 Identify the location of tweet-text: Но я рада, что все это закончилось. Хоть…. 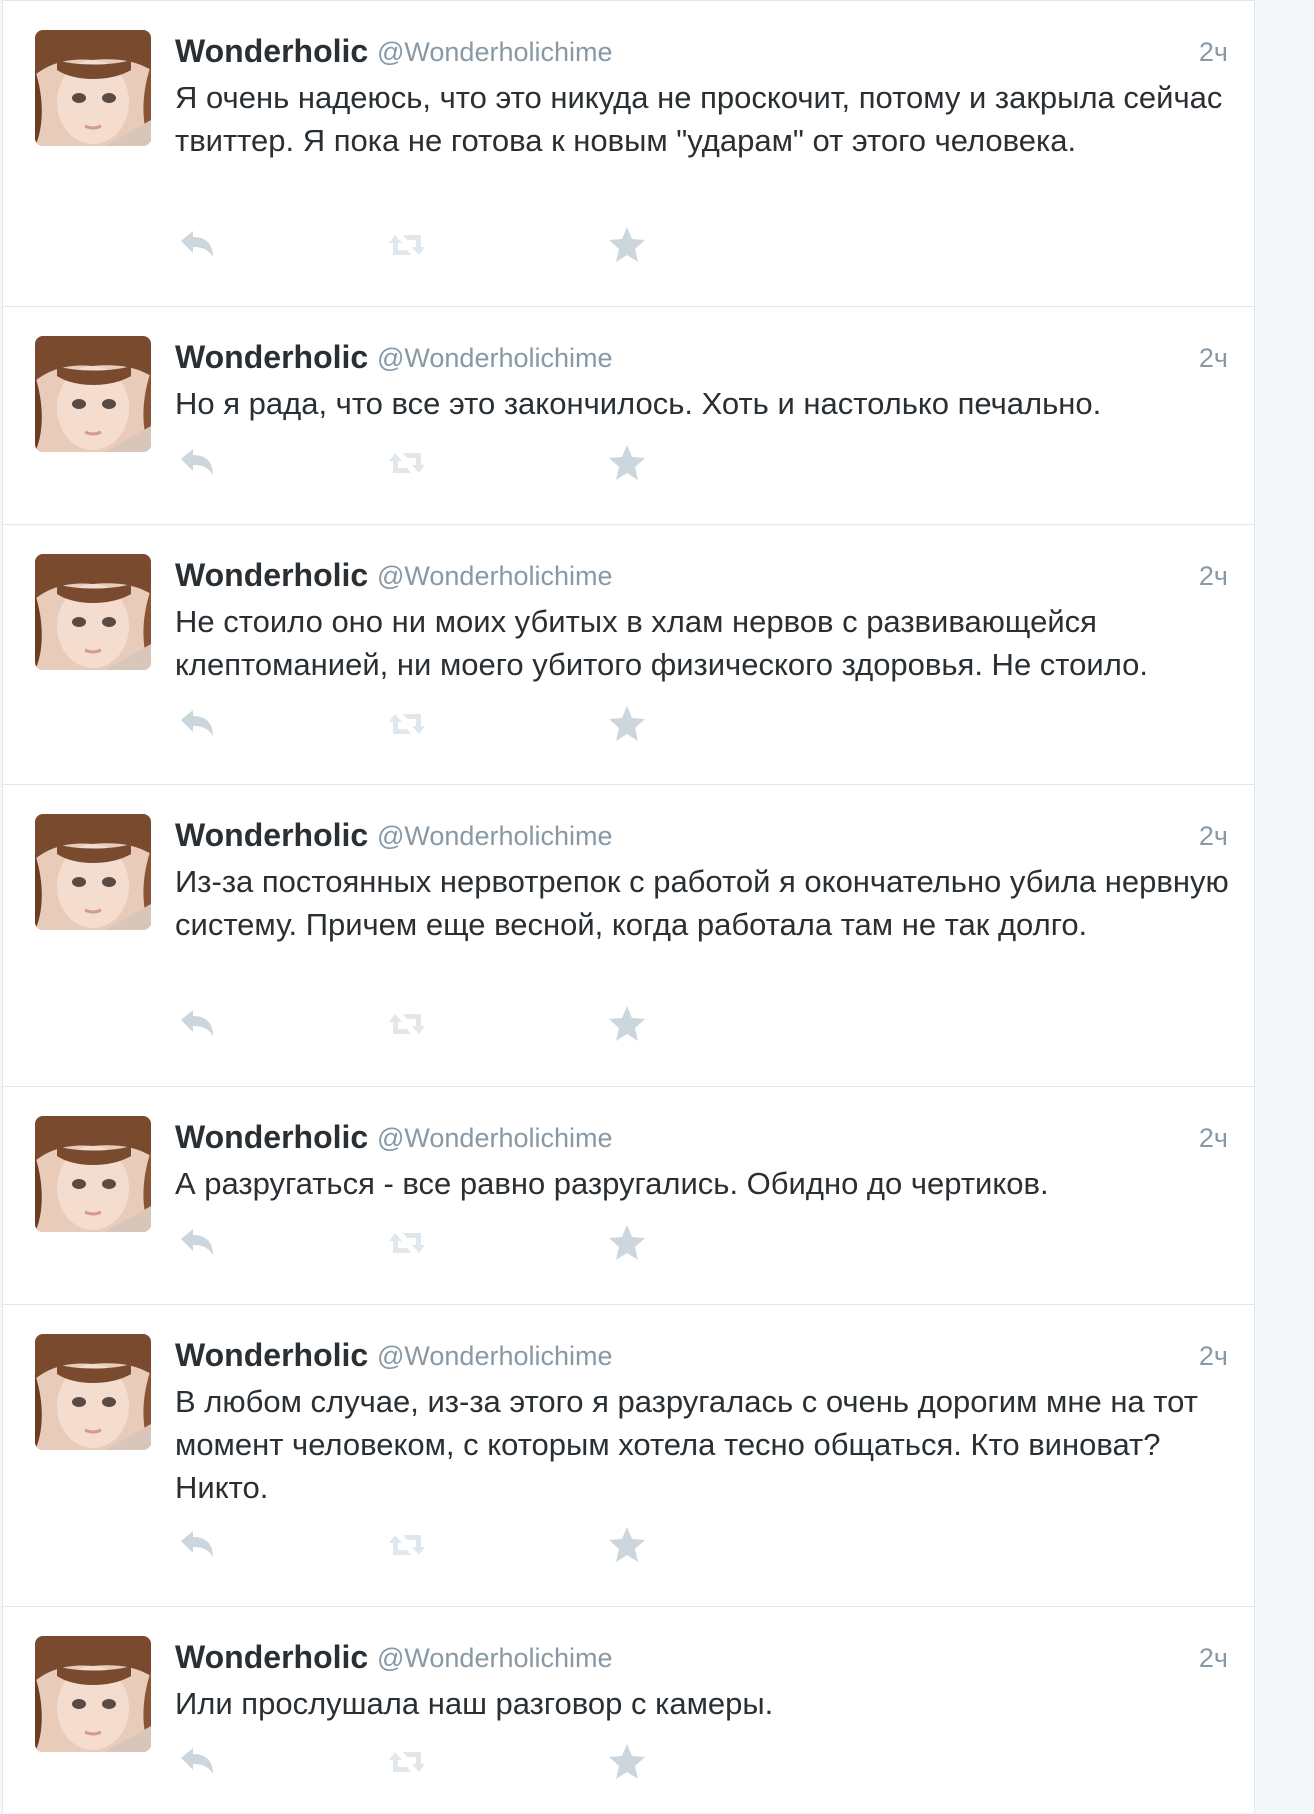
(638, 403).